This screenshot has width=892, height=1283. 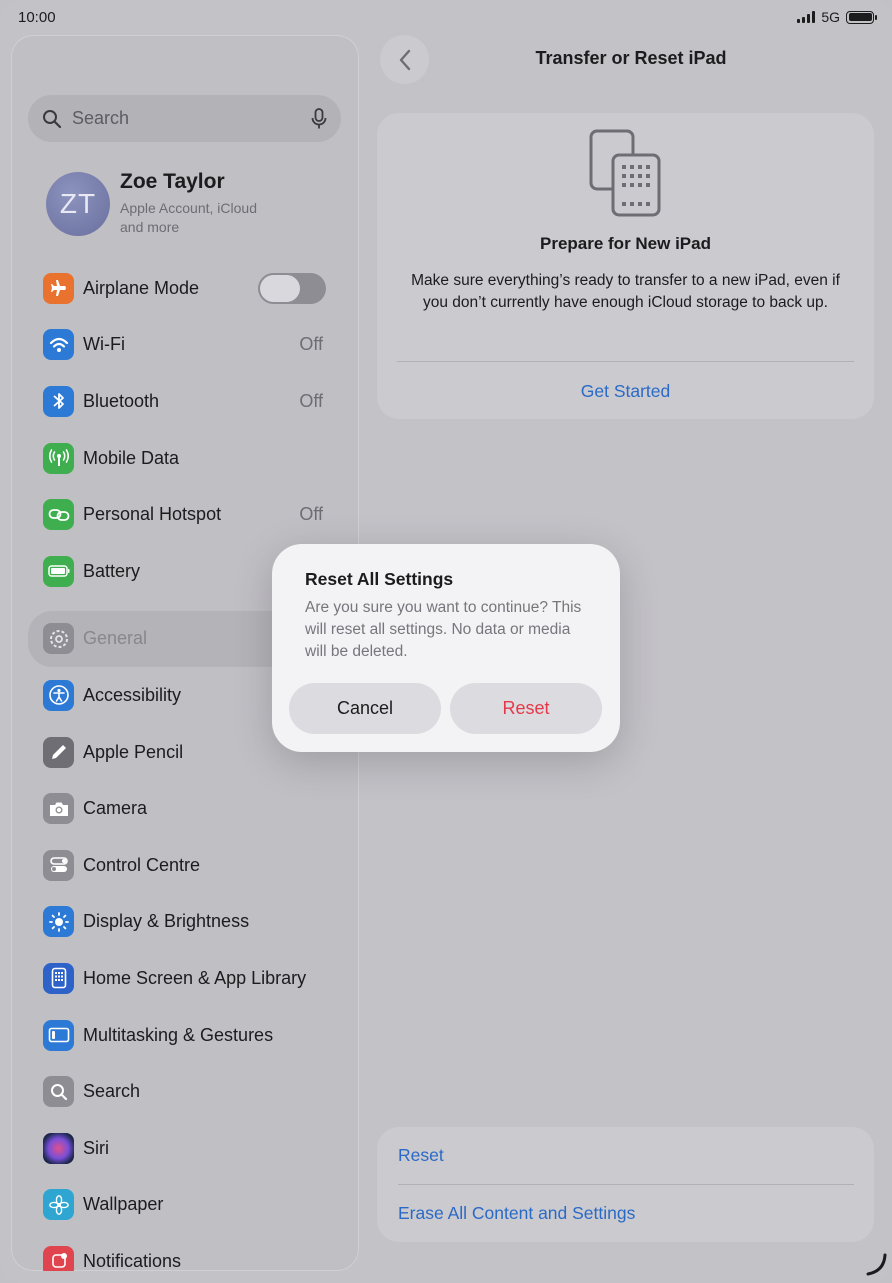 I want to click on get-started-button: Get Started, so click(x=625, y=391).